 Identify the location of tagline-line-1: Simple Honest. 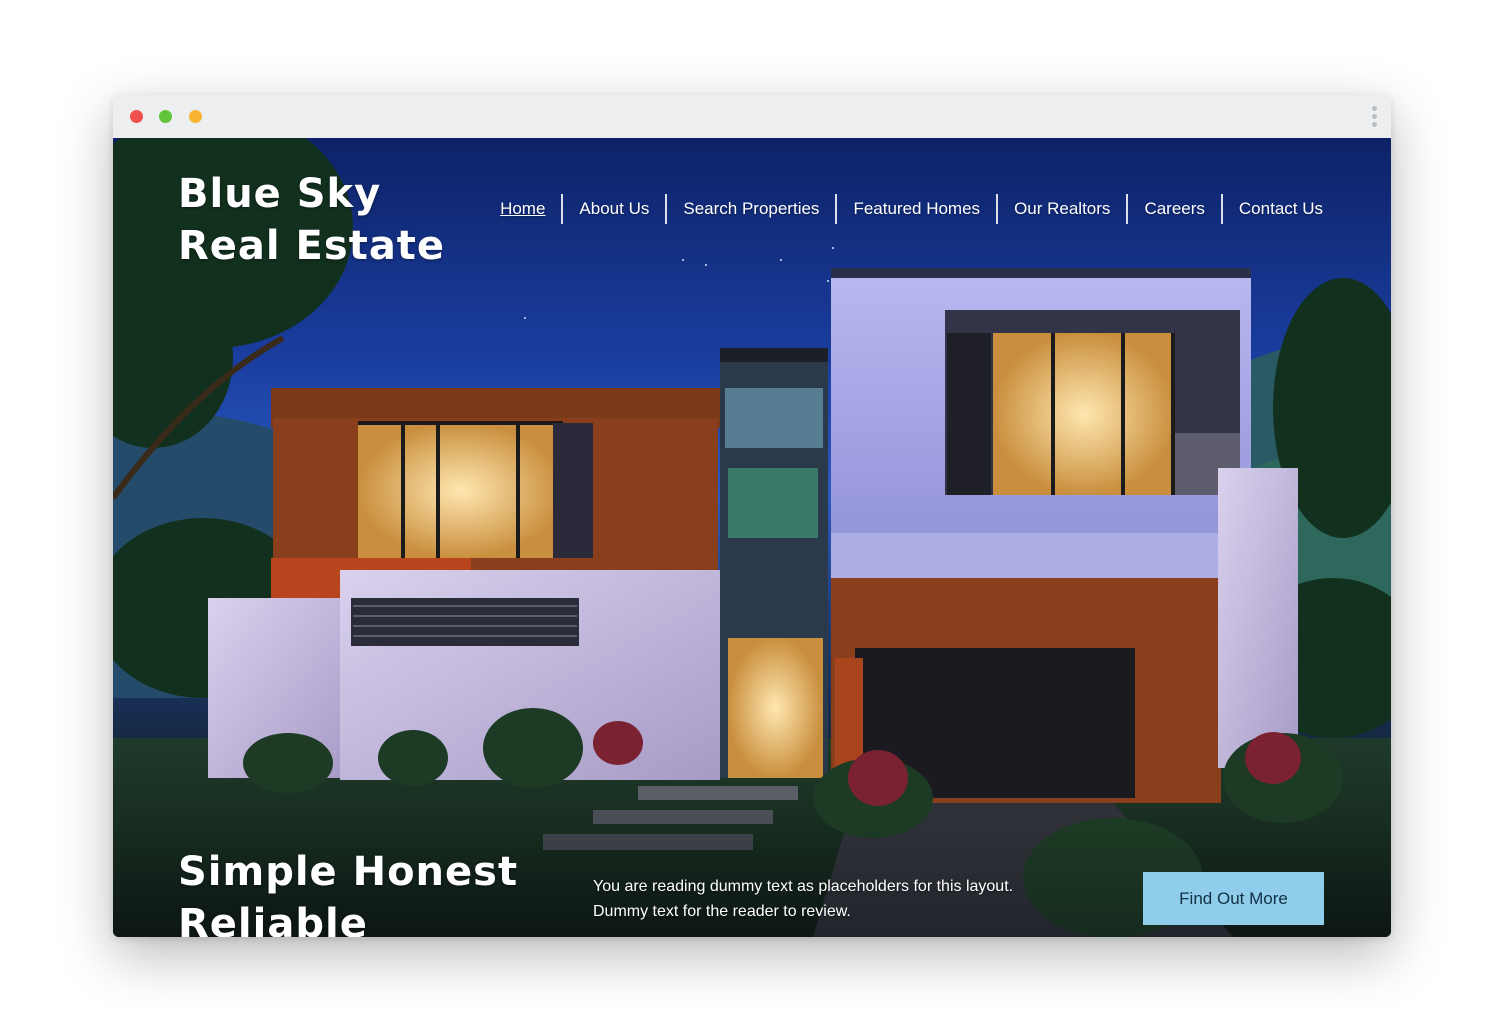
(348, 872).